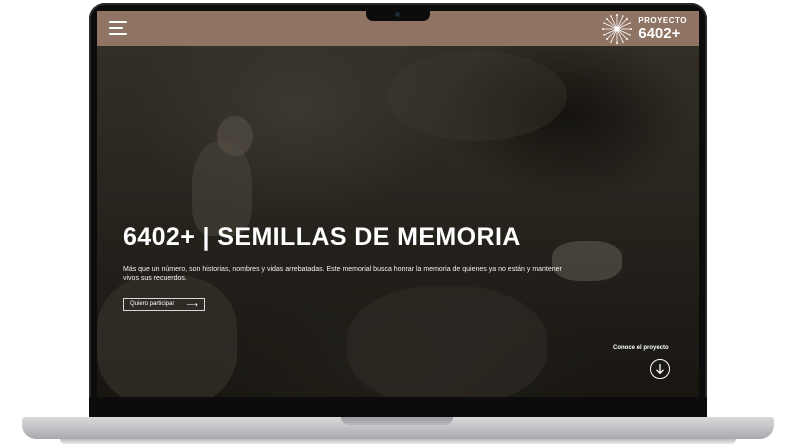 The width and height of the screenshot is (793, 446). Describe the element at coordinates (118, 28) in the screenshot. I see `hamburger-menu-icon` at that location.